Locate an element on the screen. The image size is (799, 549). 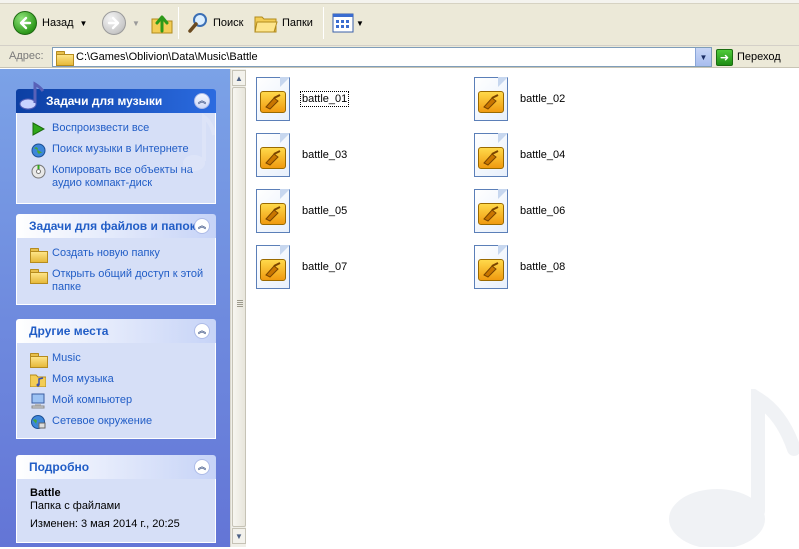
task-label: Открыть общий доступ к этой папке is located at coordinates (128, 280).